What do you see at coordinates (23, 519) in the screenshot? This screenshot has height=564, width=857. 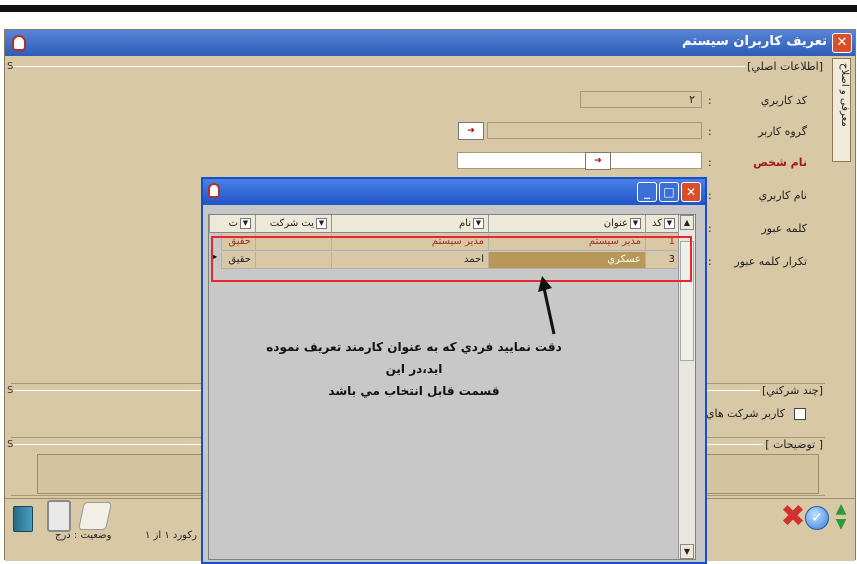 I see `book-icon` at bounding box center [23, 519].